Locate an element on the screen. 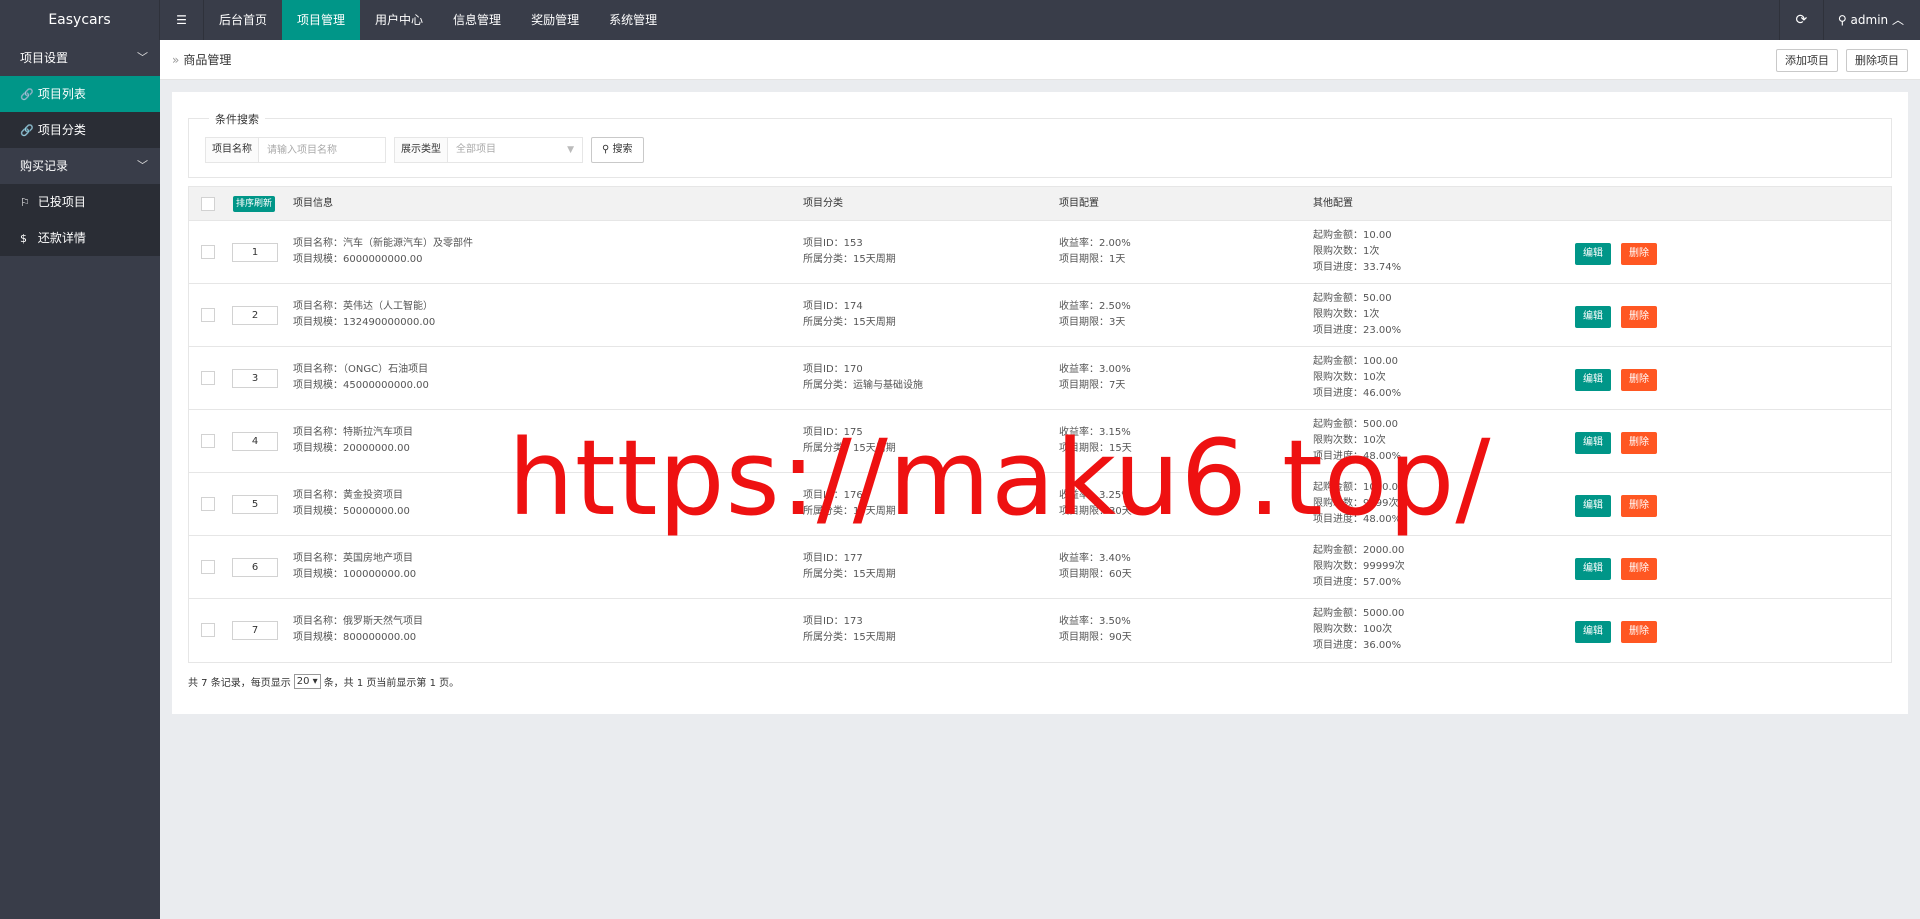 The width and height of the screenshot is (1920, 919). sort-order-input: 2 is located at coordinates (255, 315).